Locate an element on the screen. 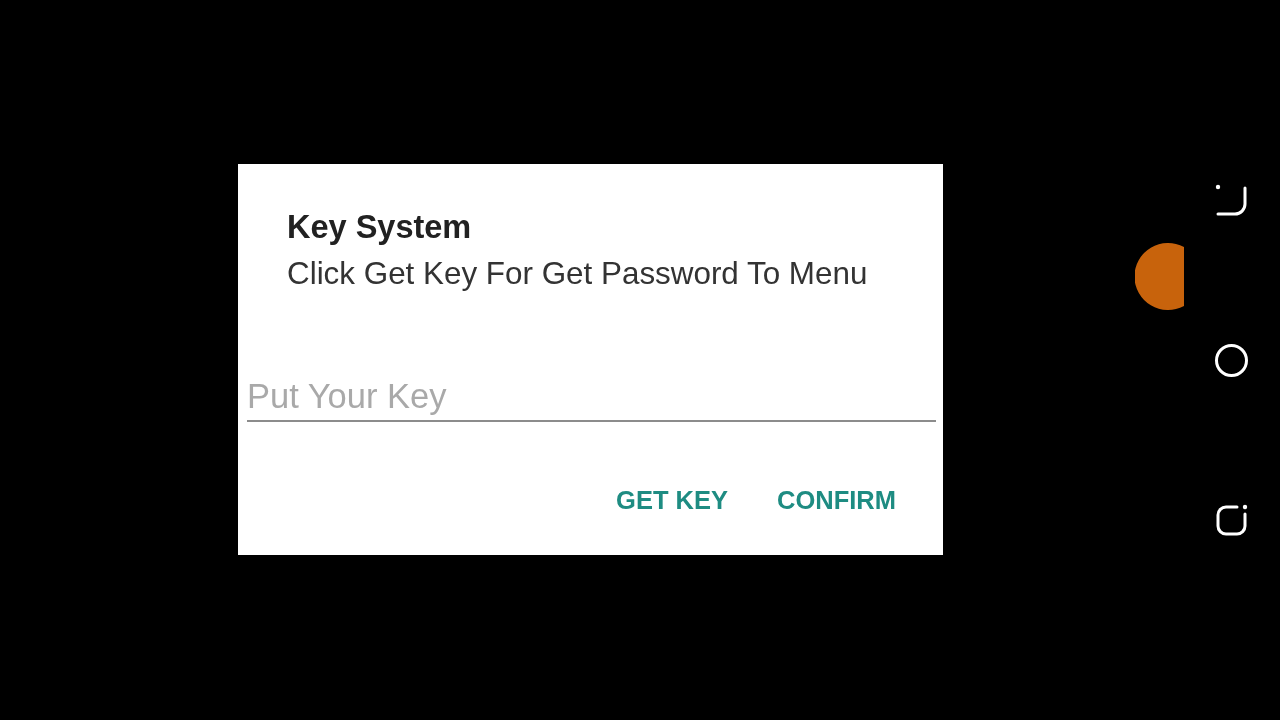 The width and height of the screenshot is (1280, 720). recent-apps-icon is located at coordinates (1231, 520).